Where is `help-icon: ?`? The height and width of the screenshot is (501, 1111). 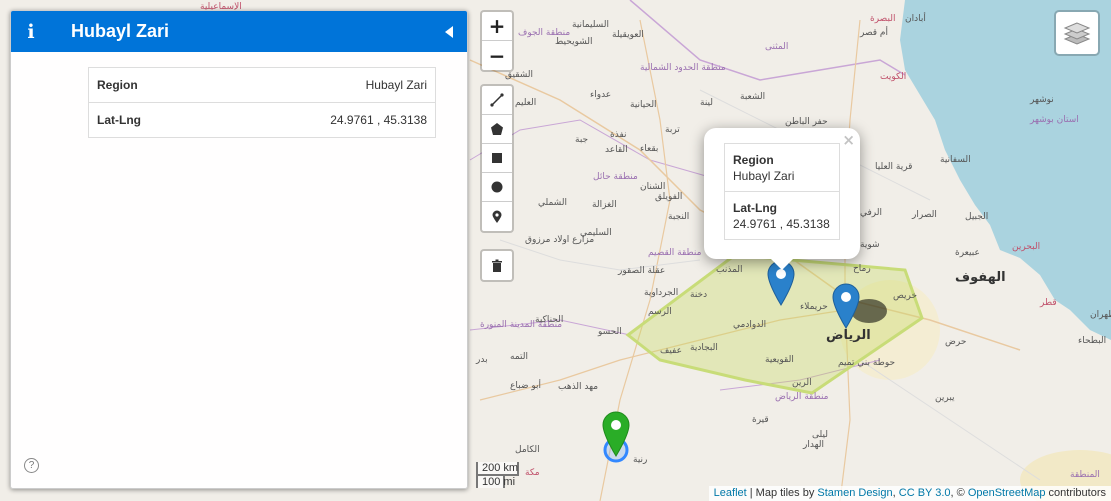
help-icon: ? is located at coordinates (31, 465).